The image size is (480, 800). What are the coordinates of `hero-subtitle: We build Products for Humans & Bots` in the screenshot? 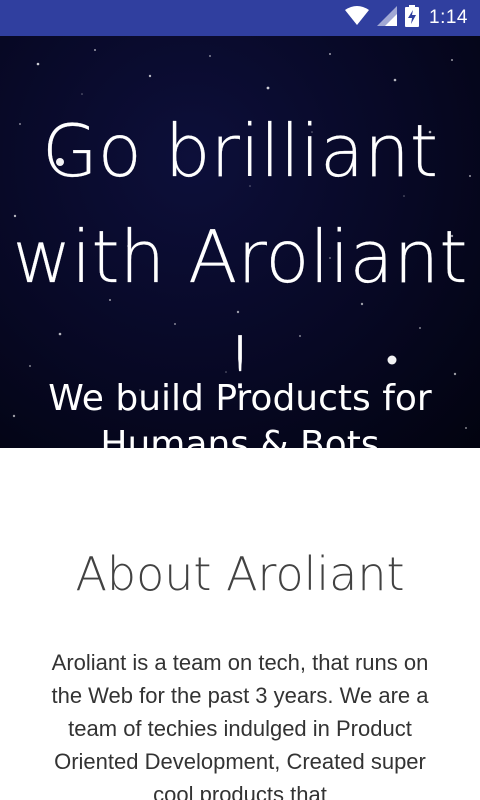 It's located at (240, 413).